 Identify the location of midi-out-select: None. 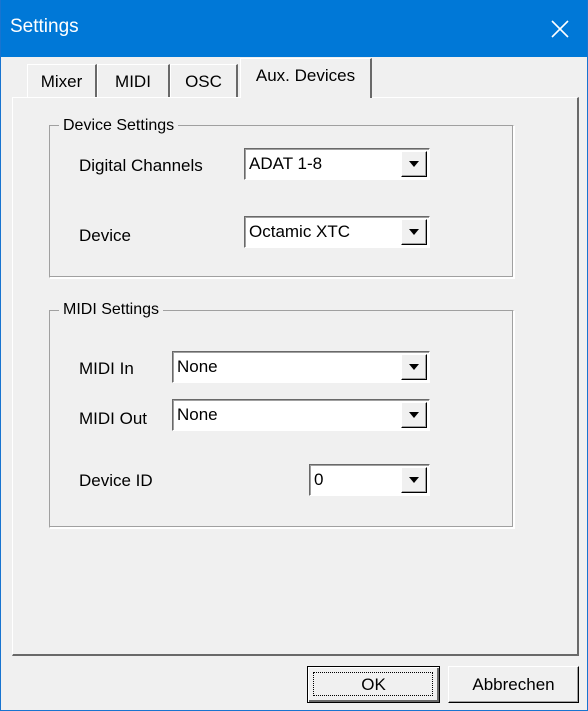
(301, 415).